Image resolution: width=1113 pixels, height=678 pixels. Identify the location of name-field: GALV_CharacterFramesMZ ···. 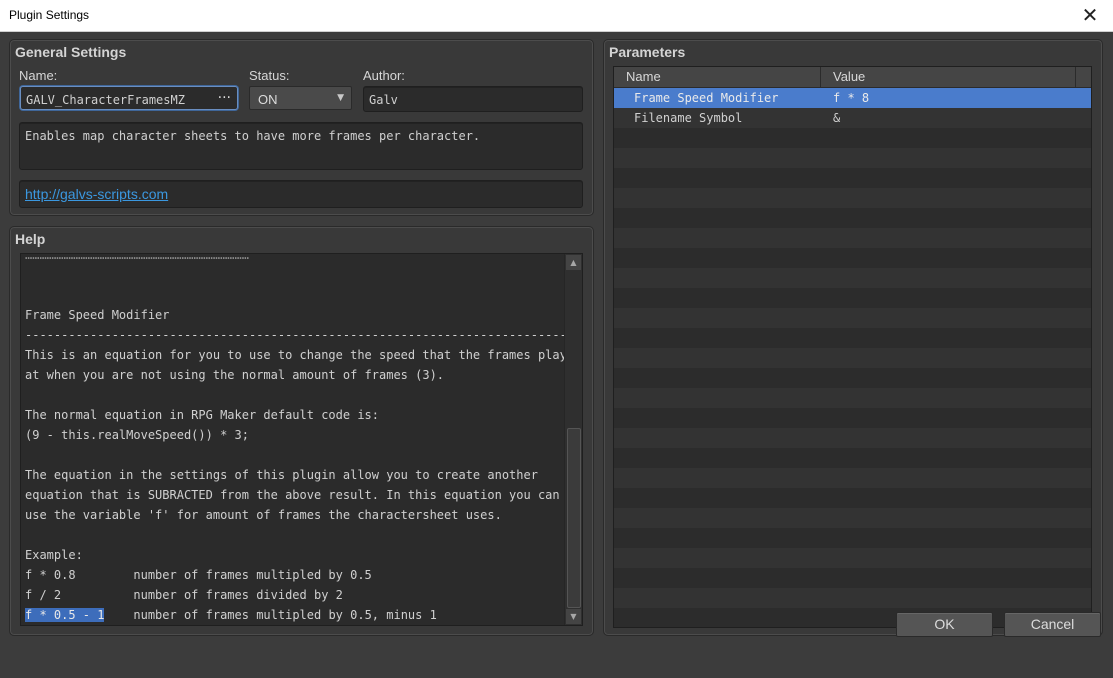
(129, 98).